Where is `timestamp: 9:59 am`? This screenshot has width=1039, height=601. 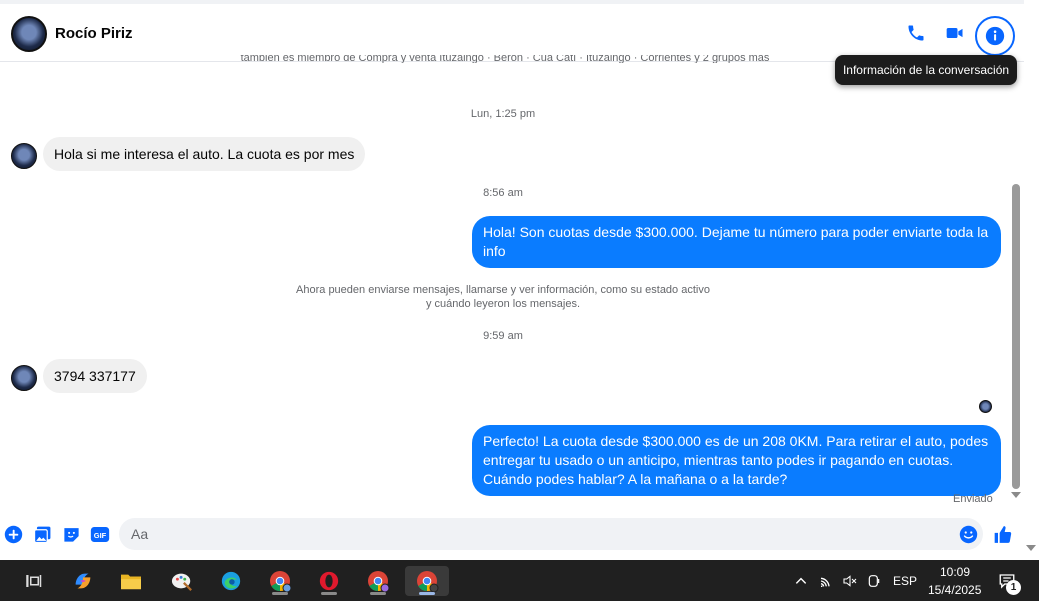
timestamp: 9:59 am is located at coordinates (503, 336).